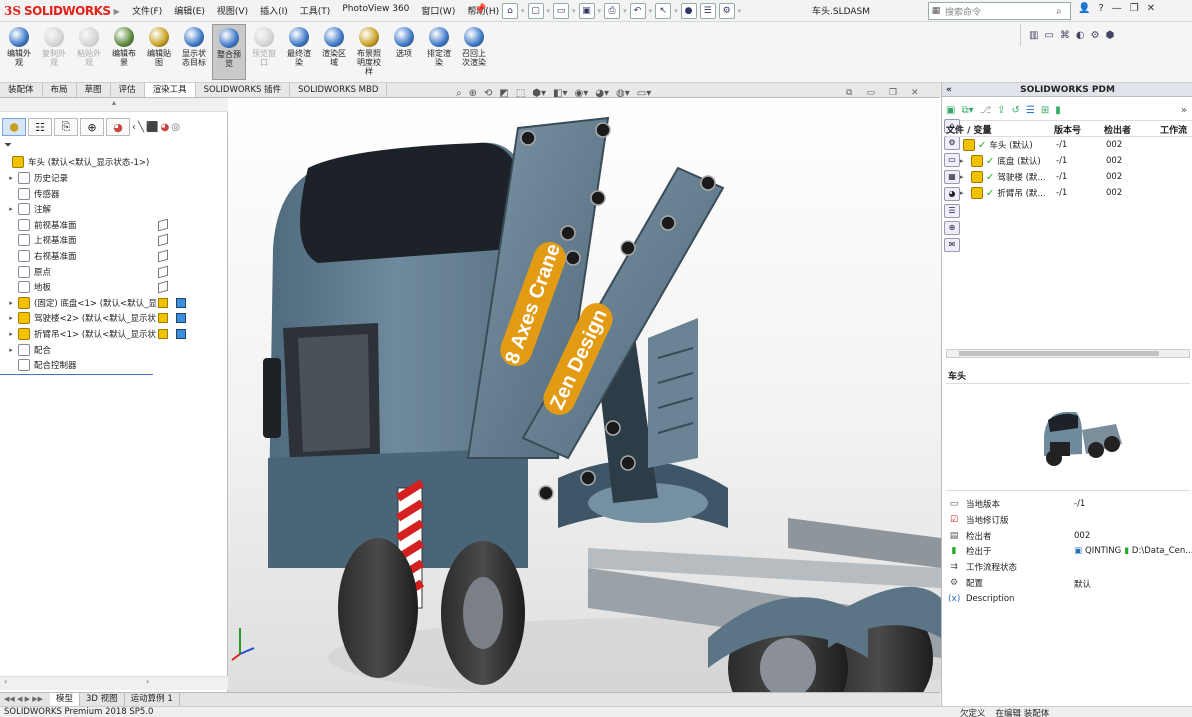 The image size is (1192, 717). Describe the element at coordinates (114, 105) in the screenshot. I see `panel-collapse-handle: ▴` at that location.